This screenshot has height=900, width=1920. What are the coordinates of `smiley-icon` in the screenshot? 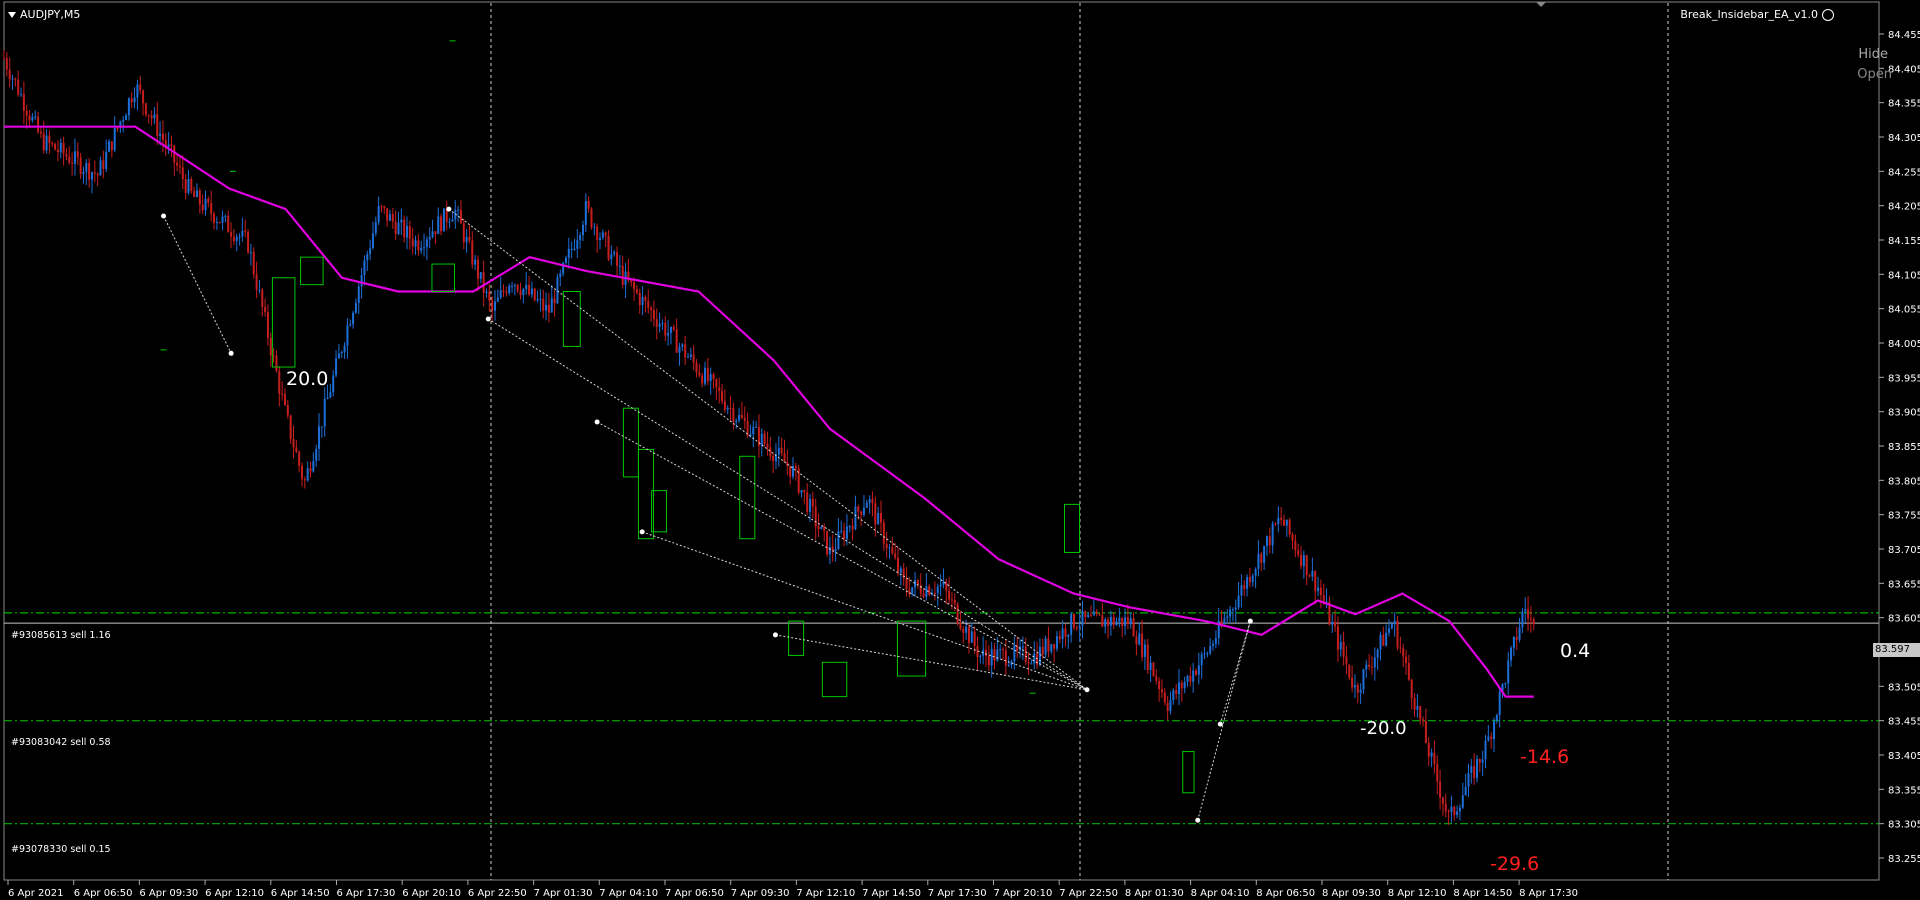 It's located at (1828, 14).